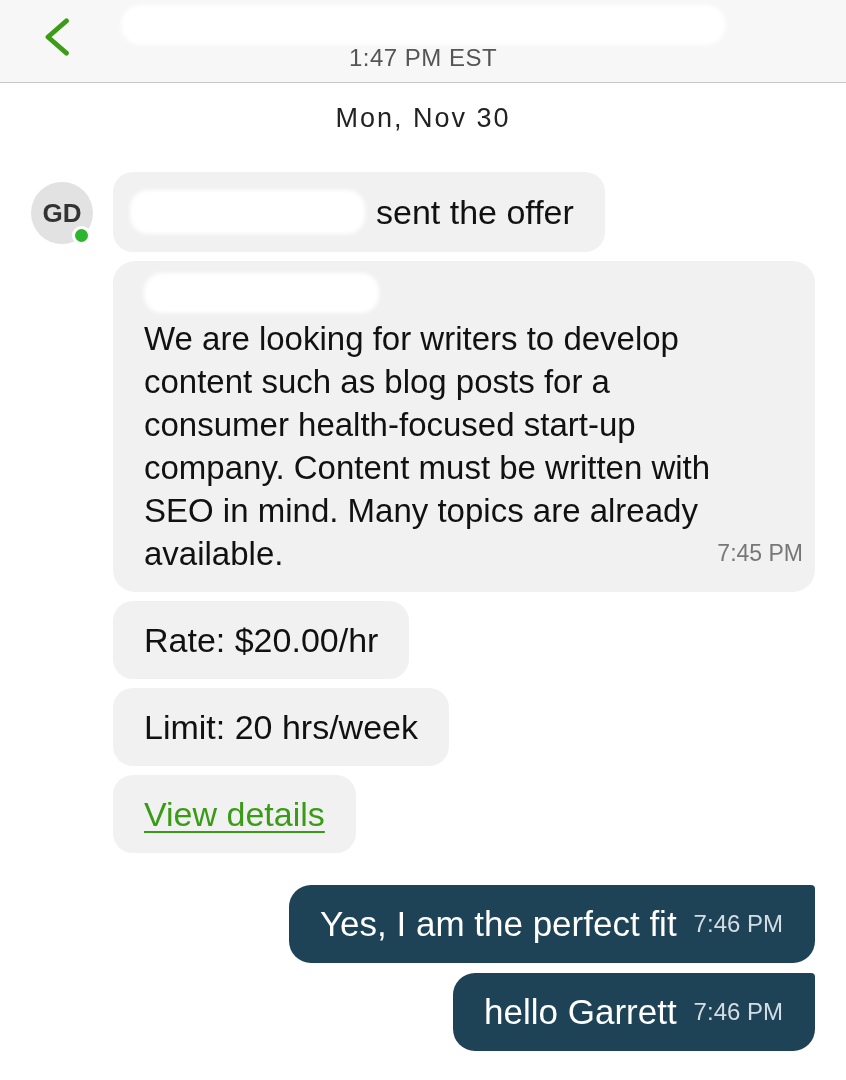  What do you see at coordinates (281, 727) in the screenshot?
I see `message-text: Limit: 20 hrs/week` at bounding box center [281, 727].